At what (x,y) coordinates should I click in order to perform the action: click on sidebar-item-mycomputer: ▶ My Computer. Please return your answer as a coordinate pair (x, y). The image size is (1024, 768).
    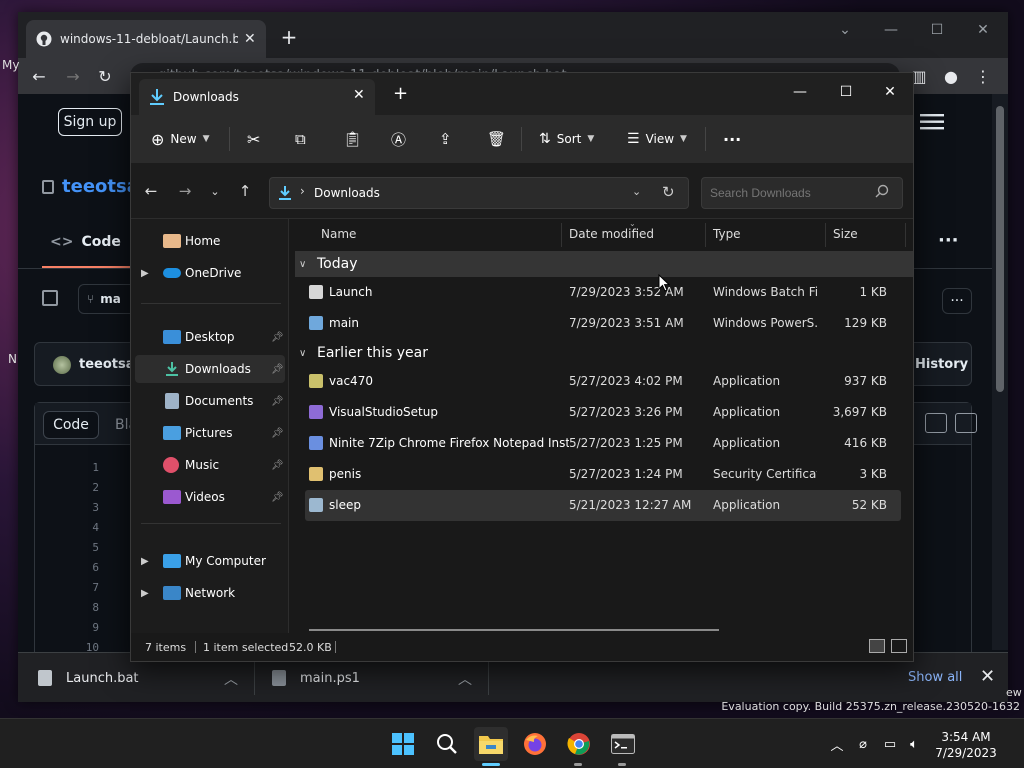
    Looking at the image, I should click on (210, 561).